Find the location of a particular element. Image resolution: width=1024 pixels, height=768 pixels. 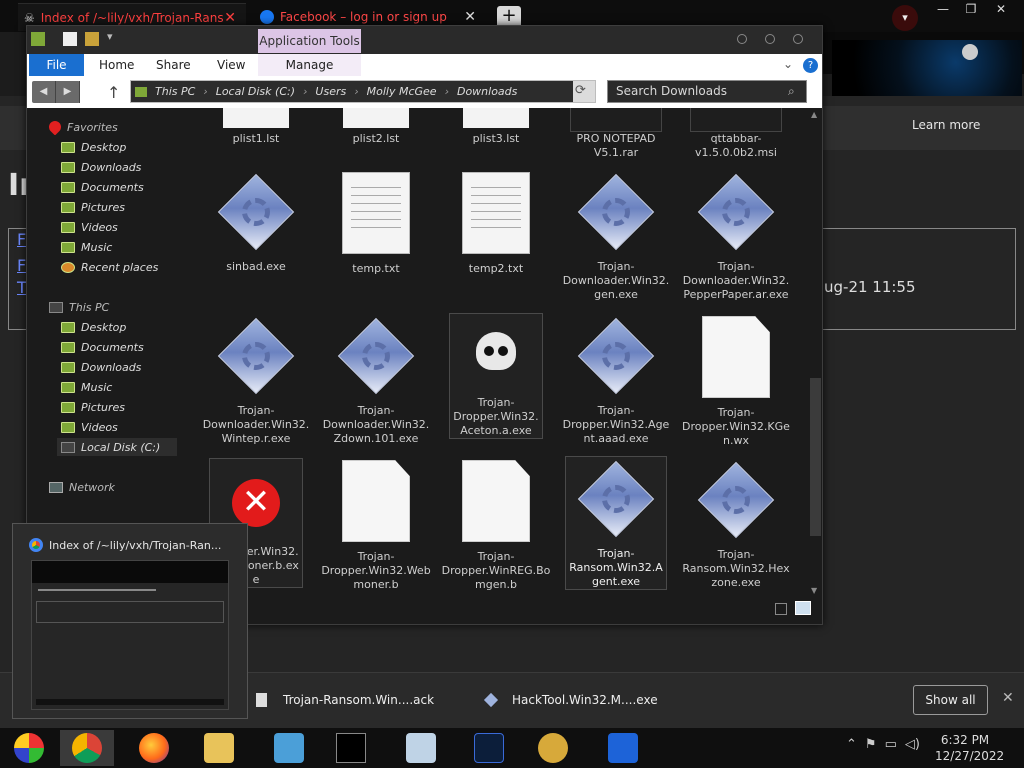

learn-more-link: Learn more is located at coordinates (946, 125).